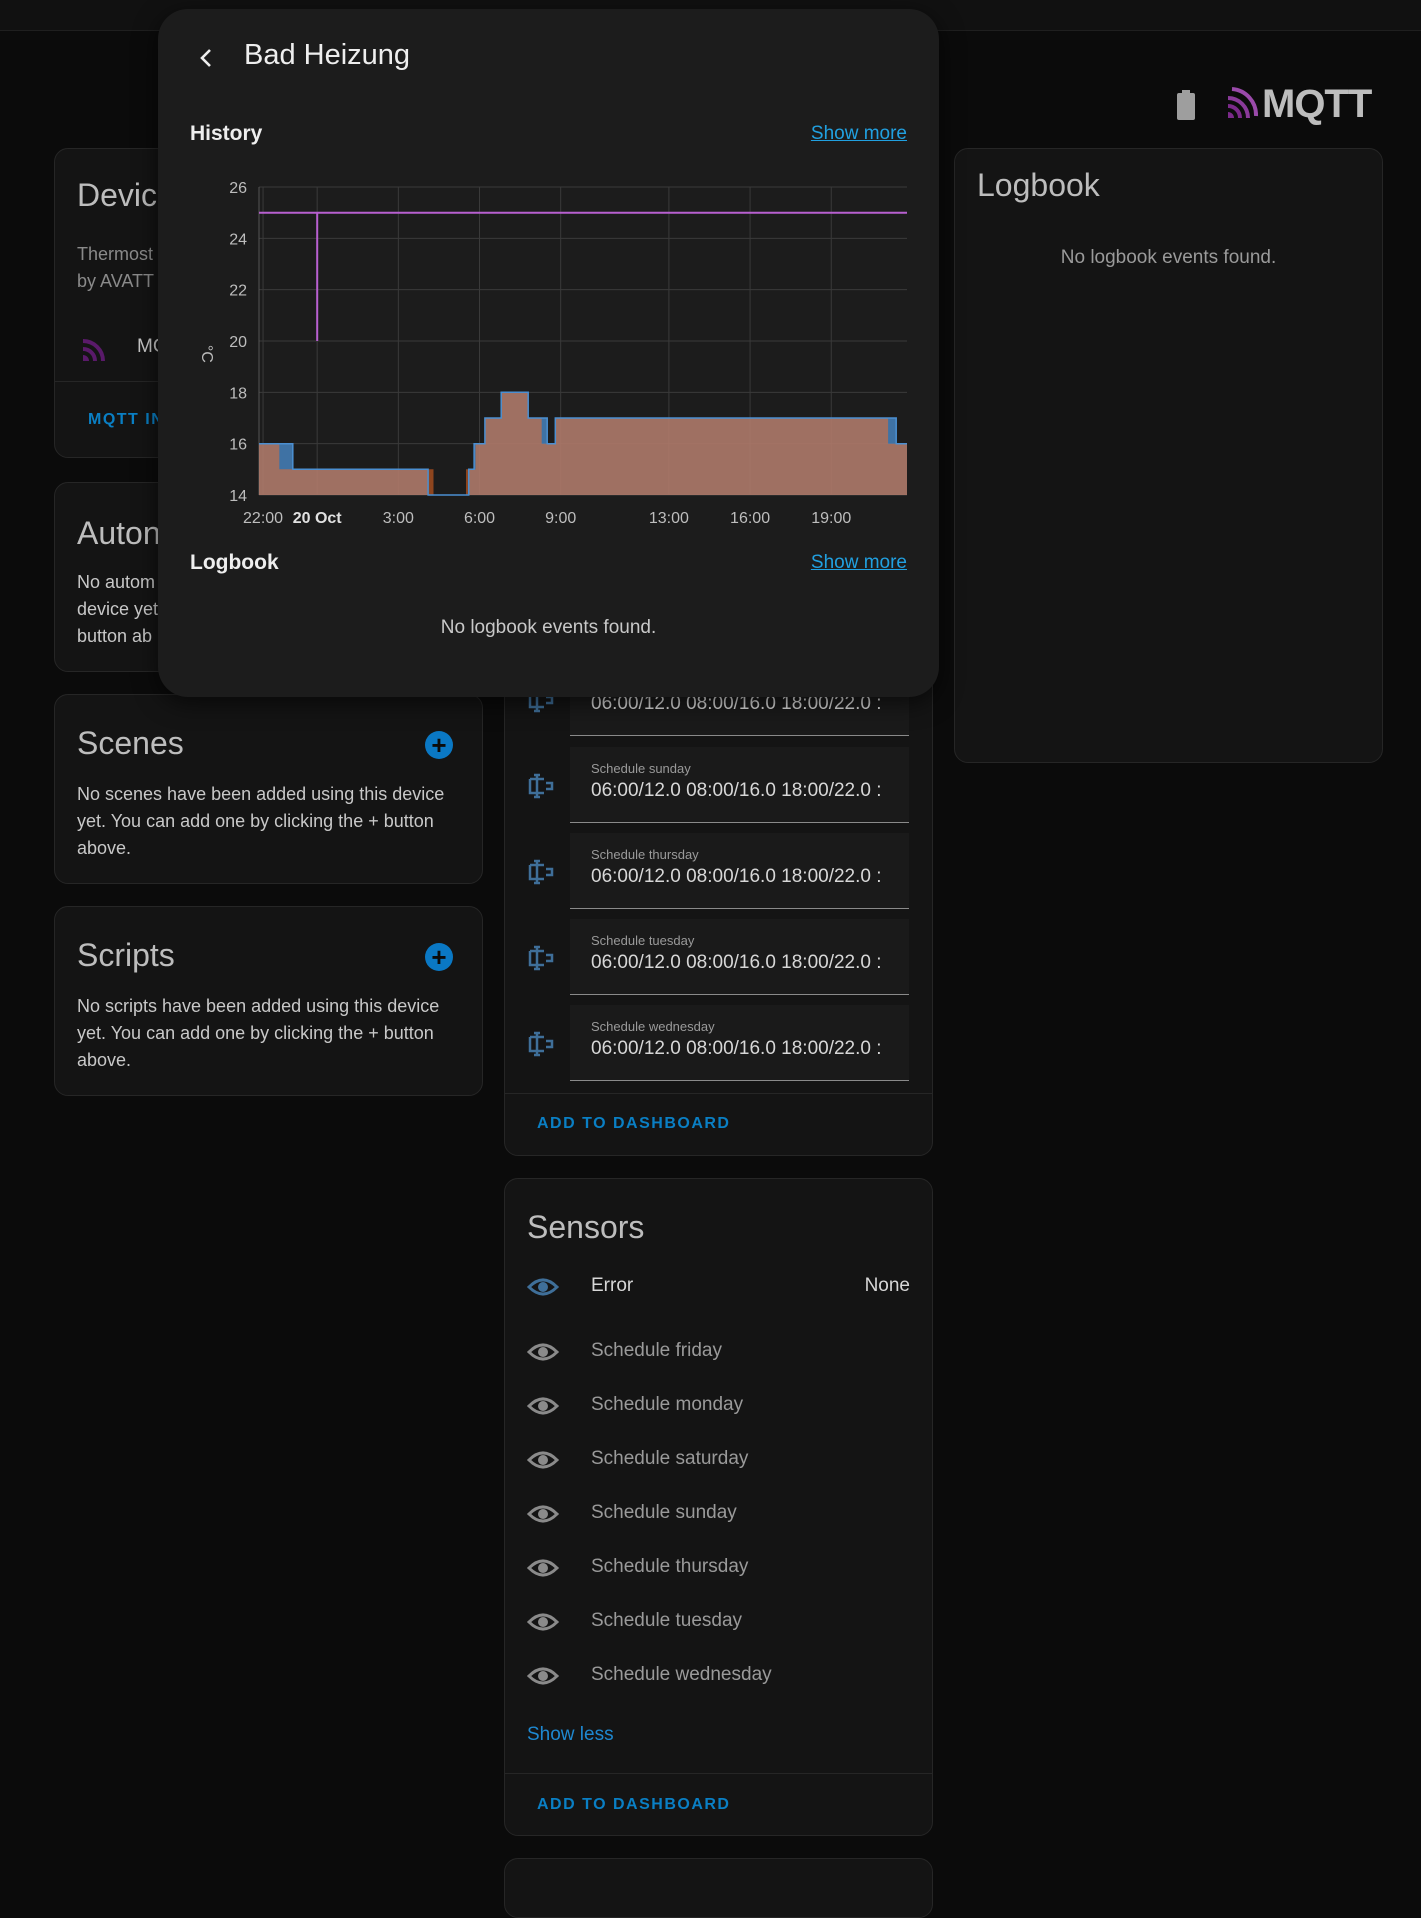 This screenshot has width=1421, height=1918. Describe the element at coordinates (93, 350) in the screenshot. I see `mqtt-integration-icon` at that location.